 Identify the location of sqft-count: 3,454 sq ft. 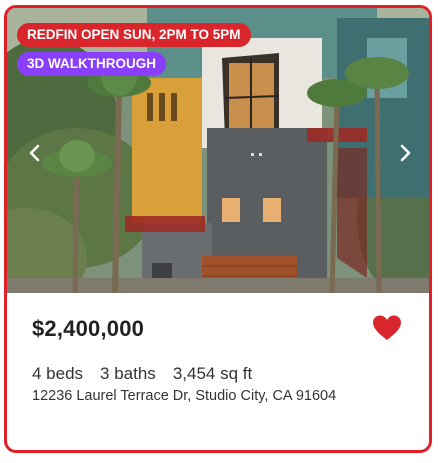
(212, 373).